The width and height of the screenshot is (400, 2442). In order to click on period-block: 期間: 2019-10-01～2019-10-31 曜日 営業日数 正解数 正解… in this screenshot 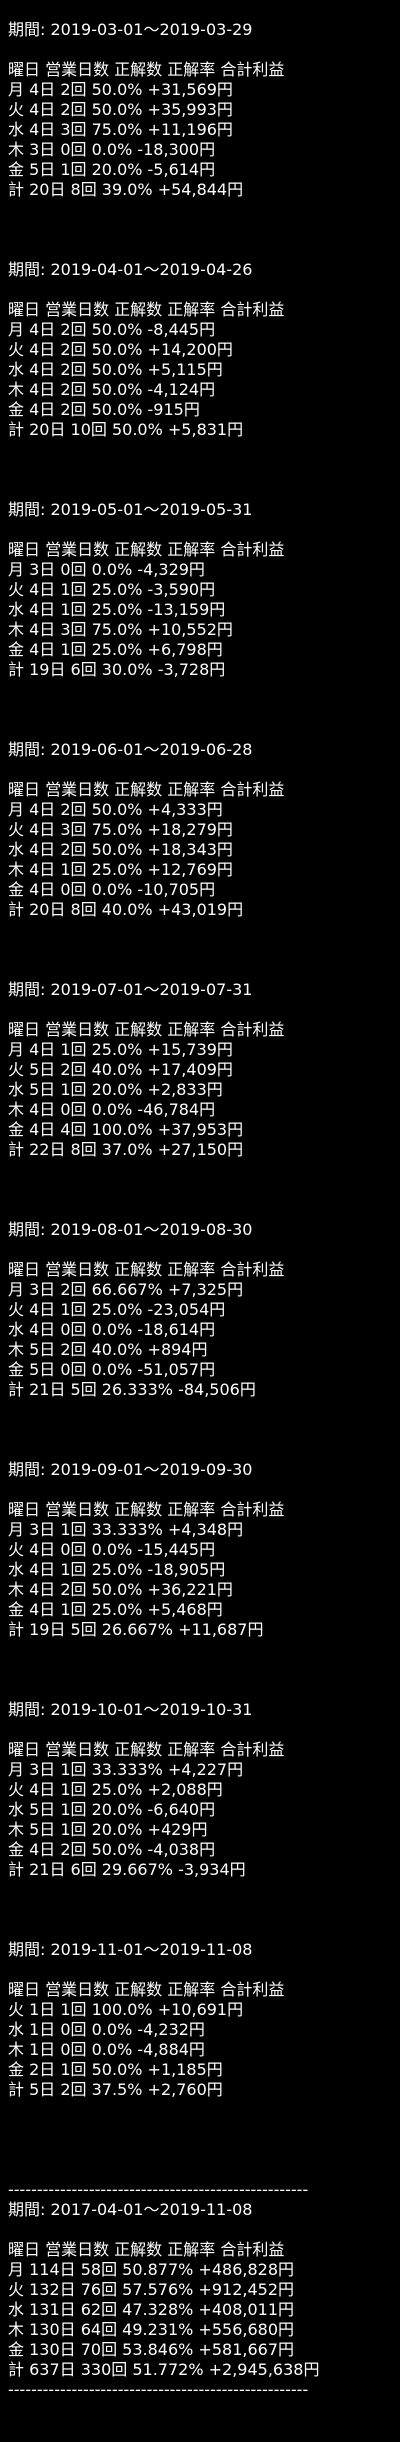, I will do `click(204, 1820)`.